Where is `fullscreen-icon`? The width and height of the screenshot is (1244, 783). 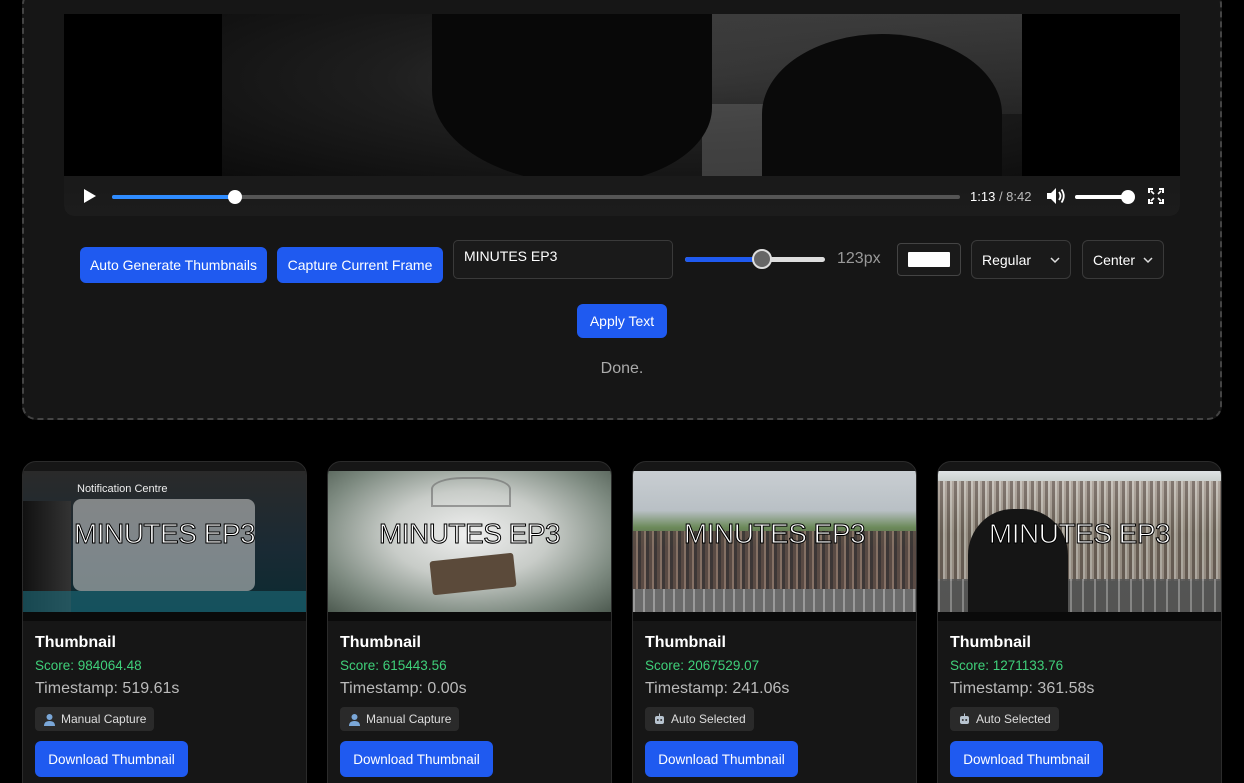 fullscreen-icon is located at coordinates (1156, 196).